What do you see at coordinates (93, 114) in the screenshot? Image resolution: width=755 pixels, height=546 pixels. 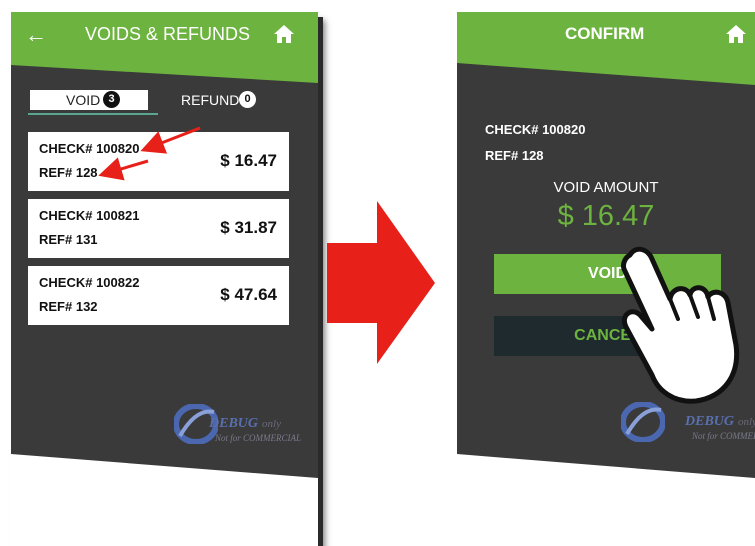 I see `active-tab-underline` at bounding box center [93, 114].